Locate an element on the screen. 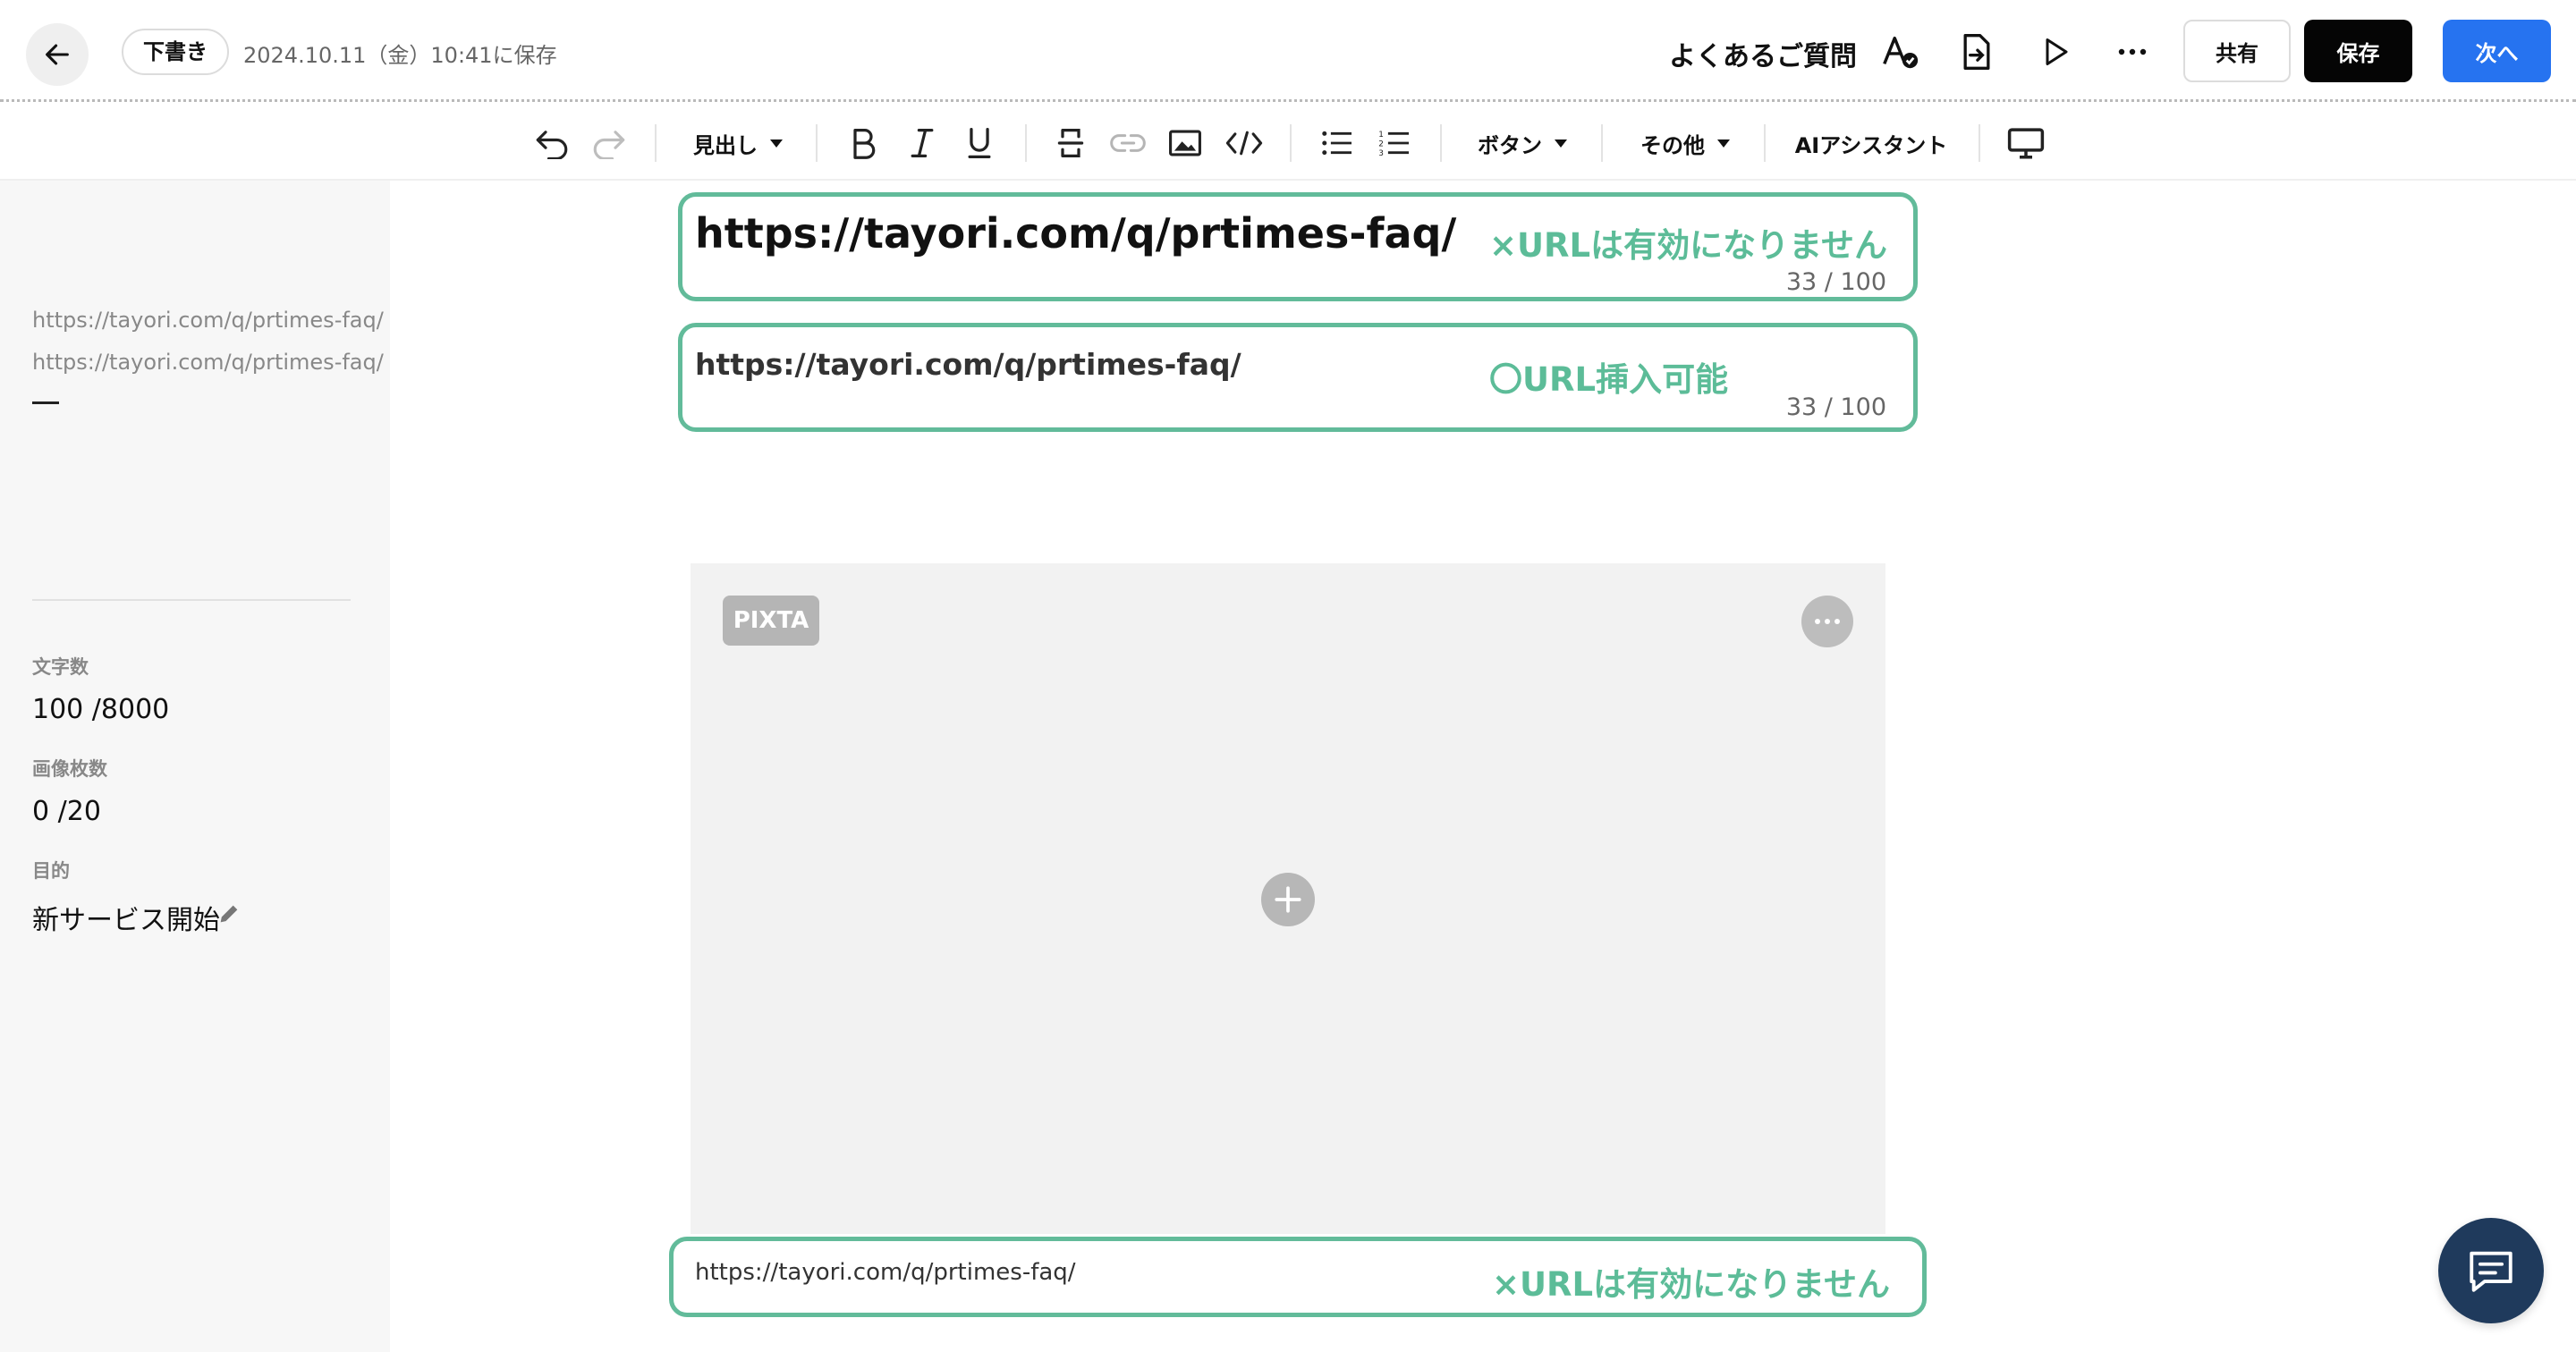 Image resolution: width=2576 pixels, height=1352 pixels. chat-support-button is located at coordinates (2491, 1270).